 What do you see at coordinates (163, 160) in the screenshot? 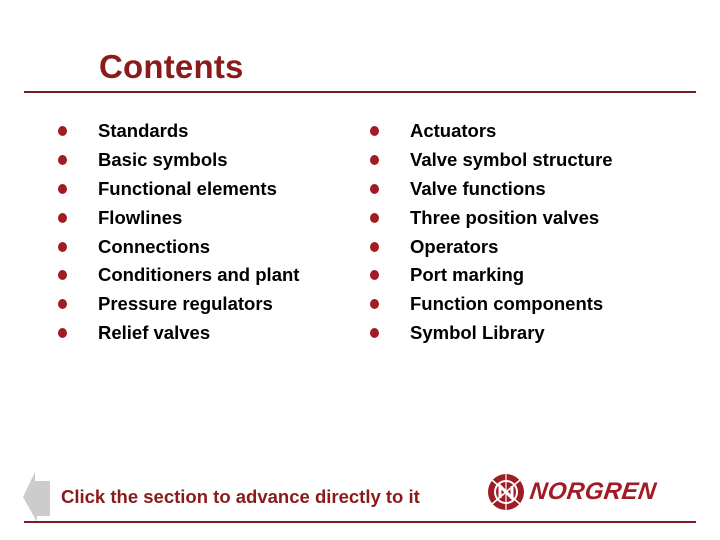
I see `contents-item-label: Basic symbols` at bounding box center [163, 160].